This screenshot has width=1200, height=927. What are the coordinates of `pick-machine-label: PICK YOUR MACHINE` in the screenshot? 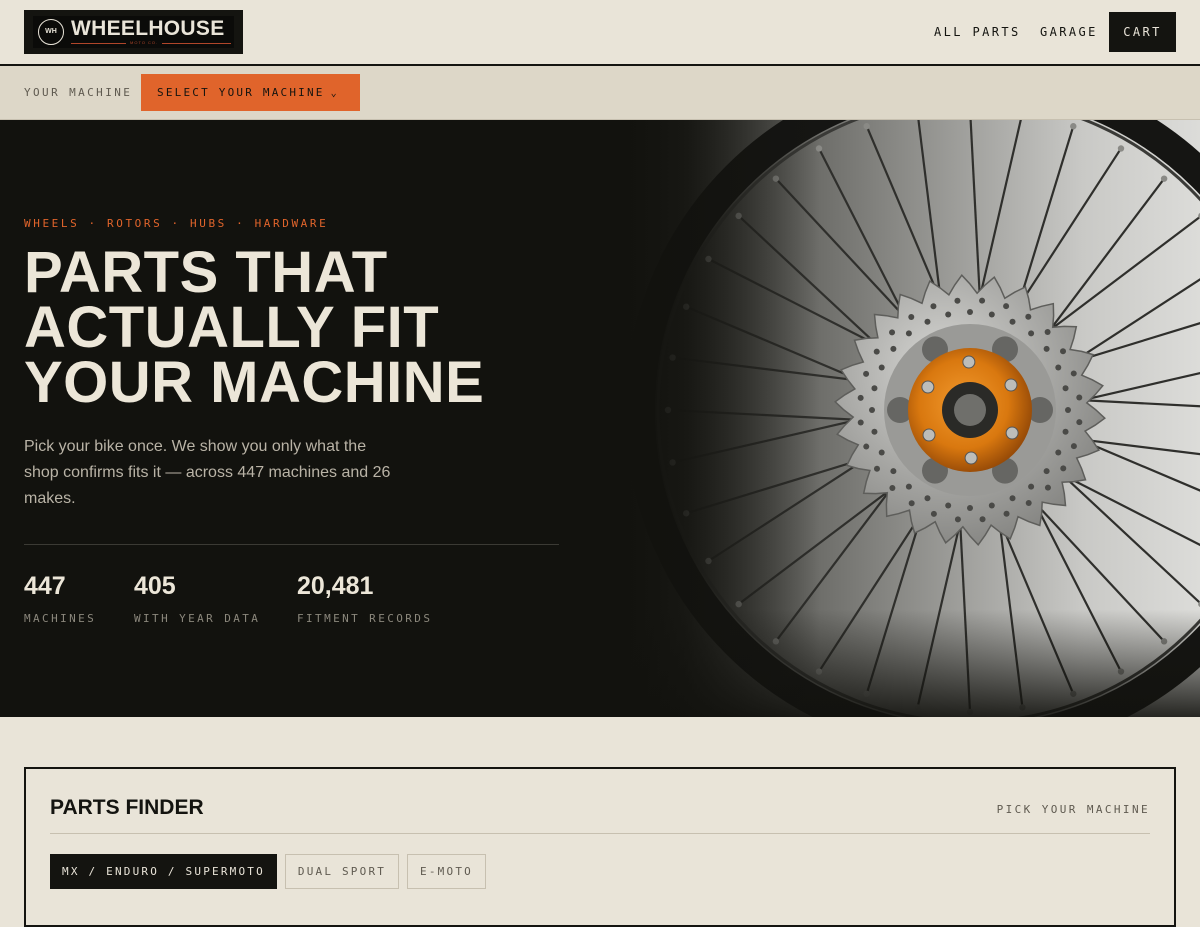 It's located at (1073, 809).